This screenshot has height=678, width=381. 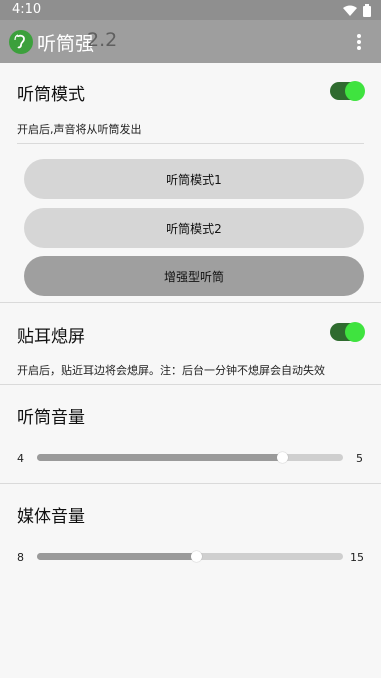 What do you see at coordinates (79, 129) in the screenshot?
I see `receiver-mode-description: 开启后,声音将从听筒发出` at bounding box center [79, 129].